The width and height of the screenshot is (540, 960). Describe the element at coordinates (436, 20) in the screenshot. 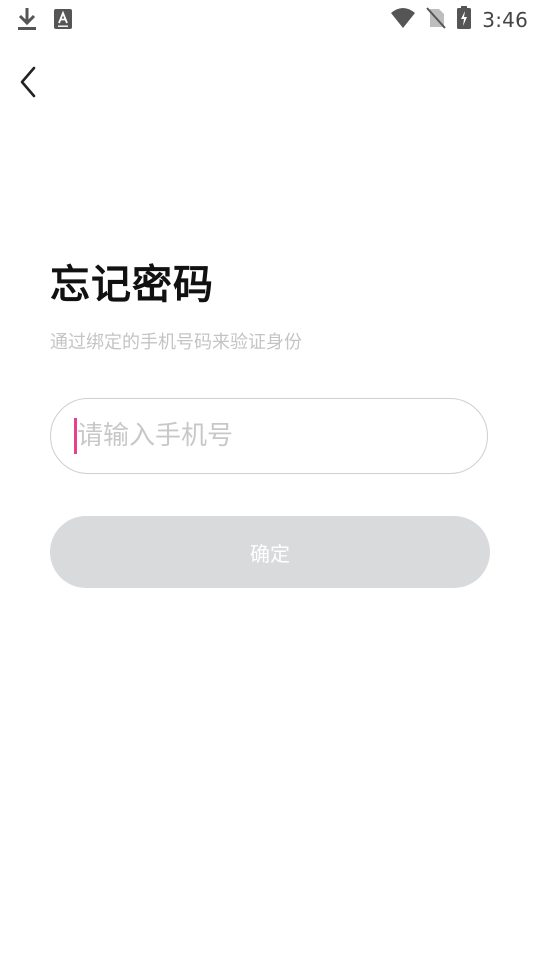

I see `no-sim-icon` at that location.